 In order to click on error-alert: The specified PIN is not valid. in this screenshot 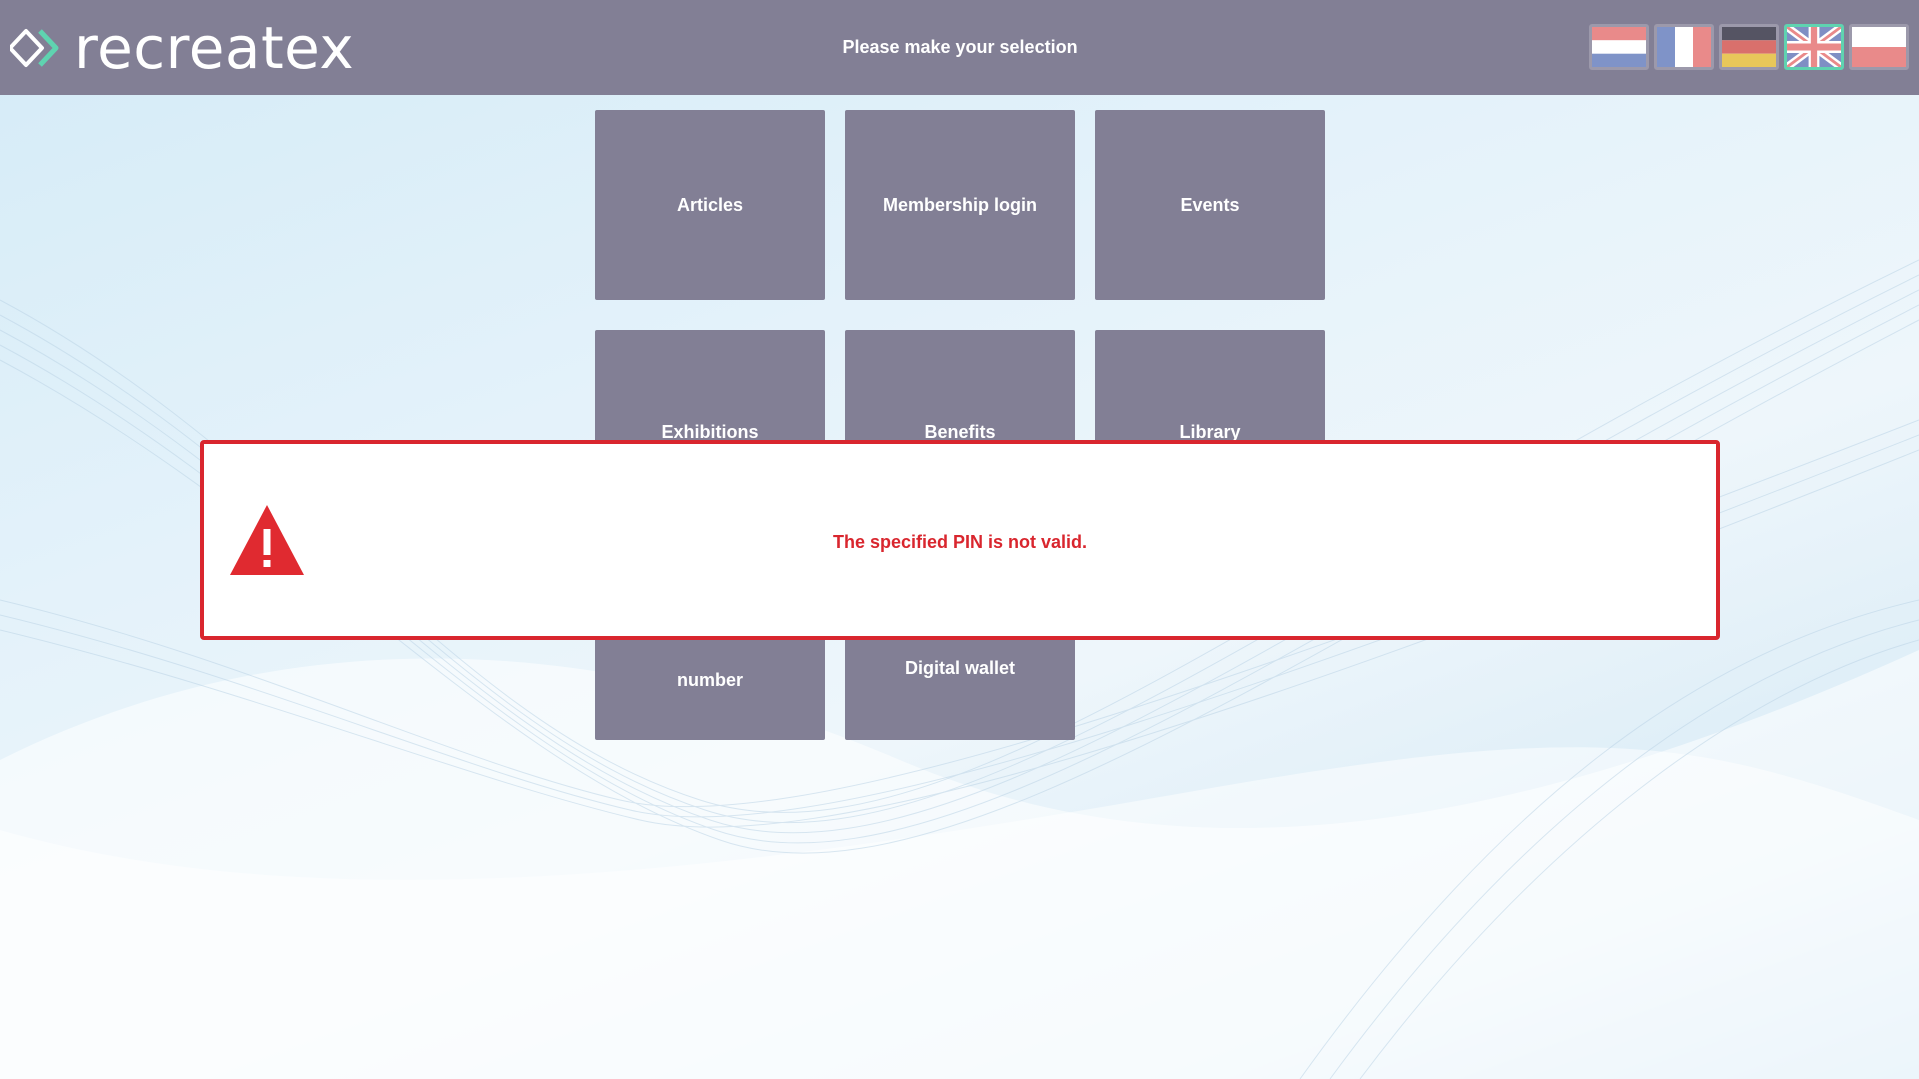, I will do `click(960, 540)`.